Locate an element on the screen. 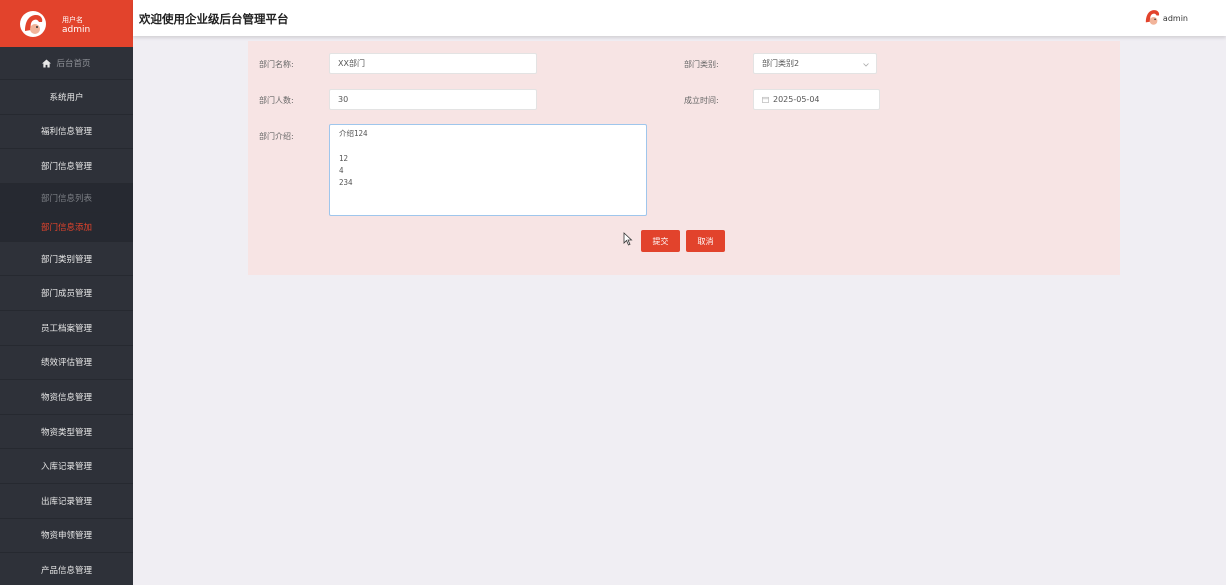 The image size is (1226, 585). sidebar-subitem-department-list: 部门信息列表 is located at coordinates (66, 198).